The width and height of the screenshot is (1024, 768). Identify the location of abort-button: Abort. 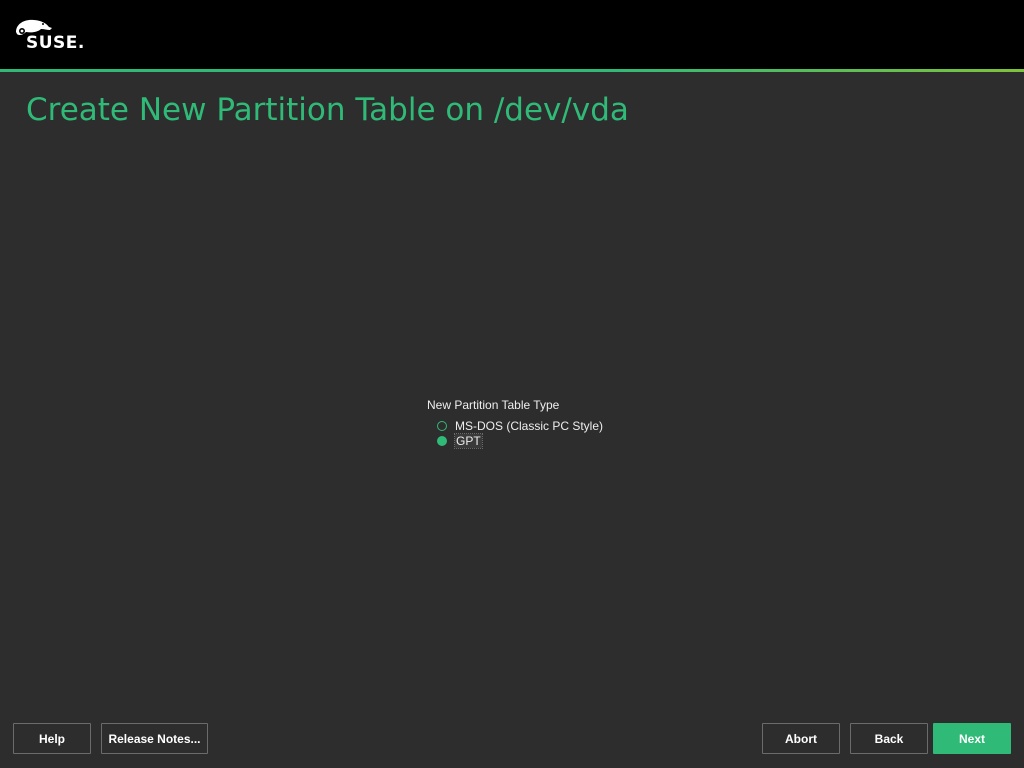
(801, 738).